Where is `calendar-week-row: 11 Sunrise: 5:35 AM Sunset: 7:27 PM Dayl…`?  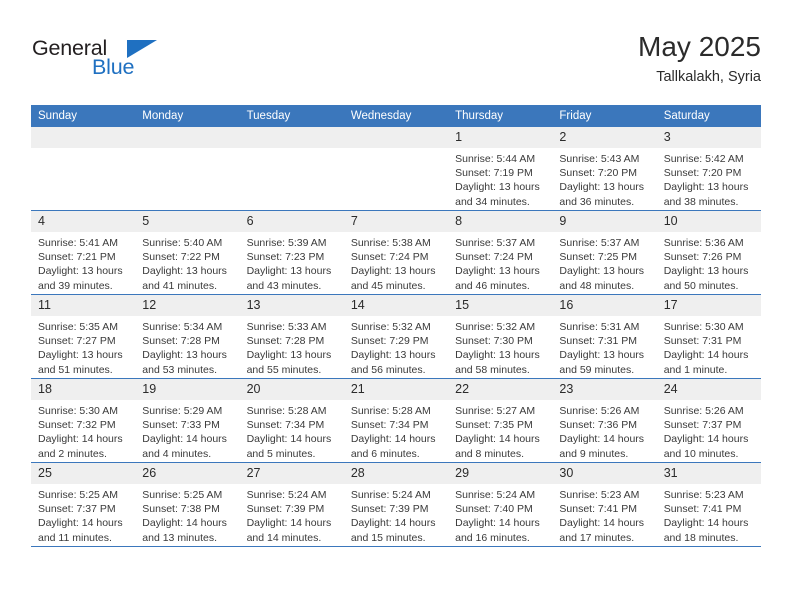
calendar-week-row: 11 Sunrise: 5:35 AM Sunset: 7:27 PM Dayl… is located at coordinates (396, 336).